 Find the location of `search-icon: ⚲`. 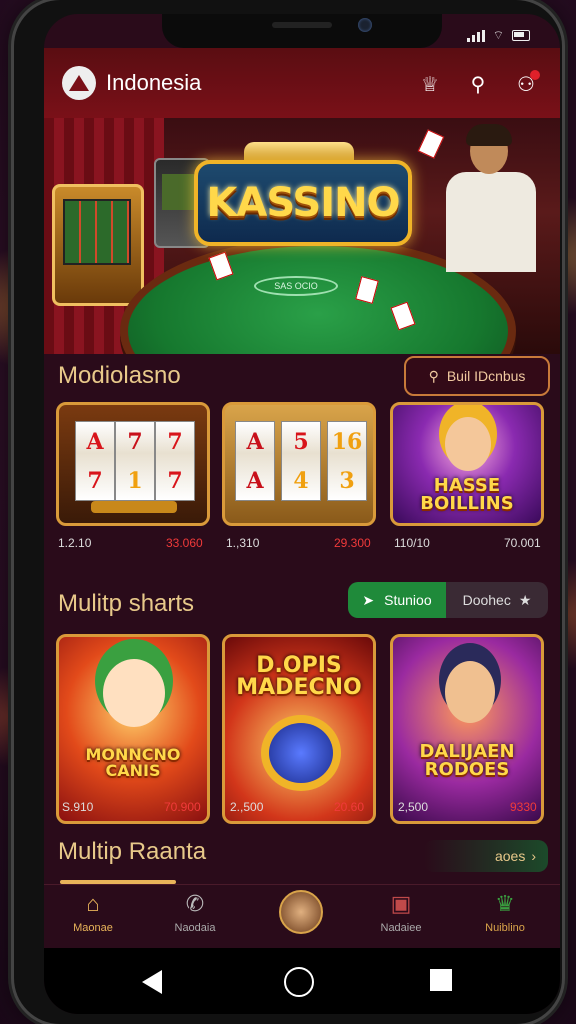

search-icon: ⚲ is located at coordinates (433, 375).